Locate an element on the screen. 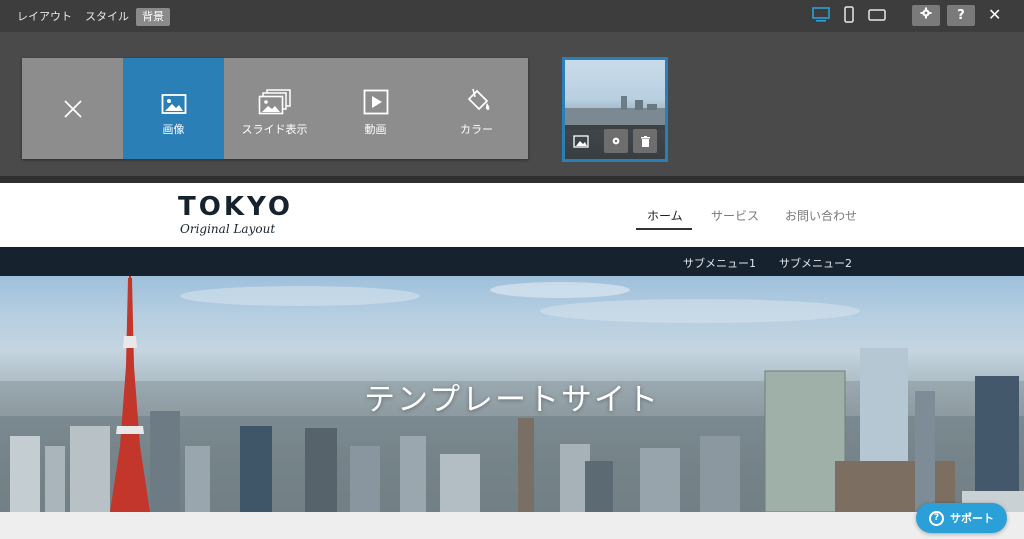 Image resolution: width=1024 pixels, height=539 pixels. option-color-label: カラー is located at coordinates (476, 129).